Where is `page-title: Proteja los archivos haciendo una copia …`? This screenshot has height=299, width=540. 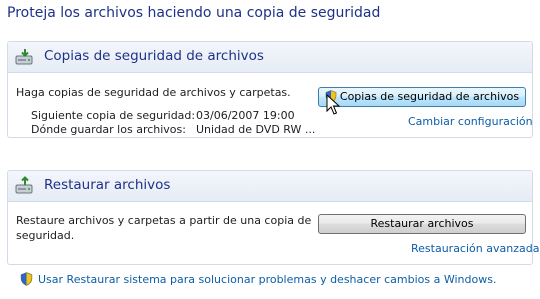
page-title: Proteja los archivos haciendo una copia … is located at coordinates (194, 13).